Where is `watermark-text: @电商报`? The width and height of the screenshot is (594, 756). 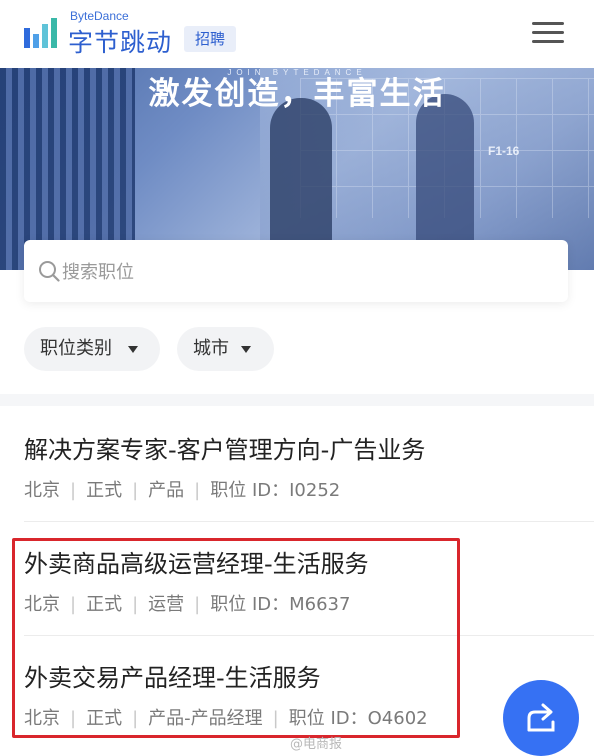
watermark-text: @电商报 is located at coordinates (316, 744).